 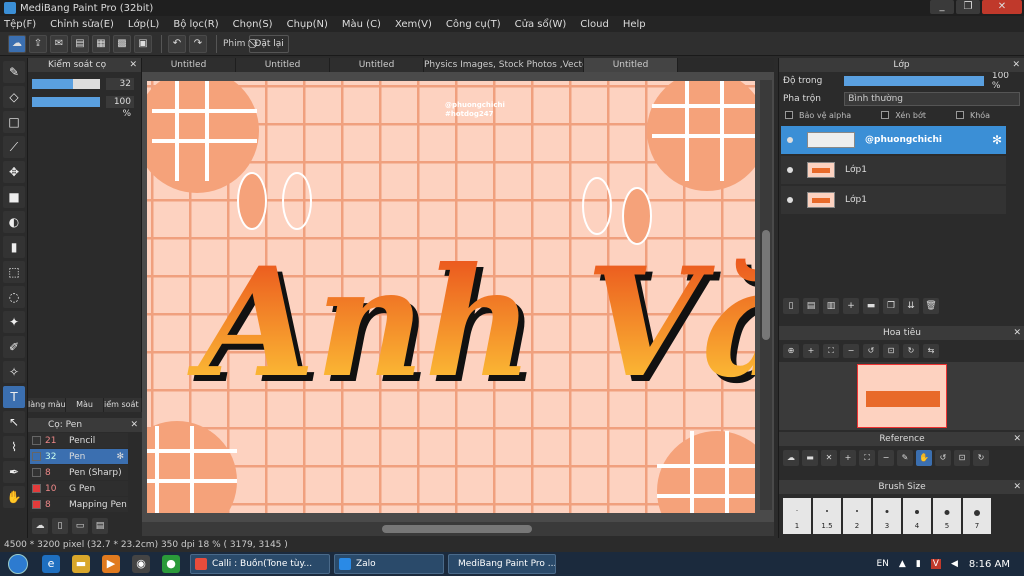 I want to click on select-eraser-icon: ✧, so click(x=14, y=372).